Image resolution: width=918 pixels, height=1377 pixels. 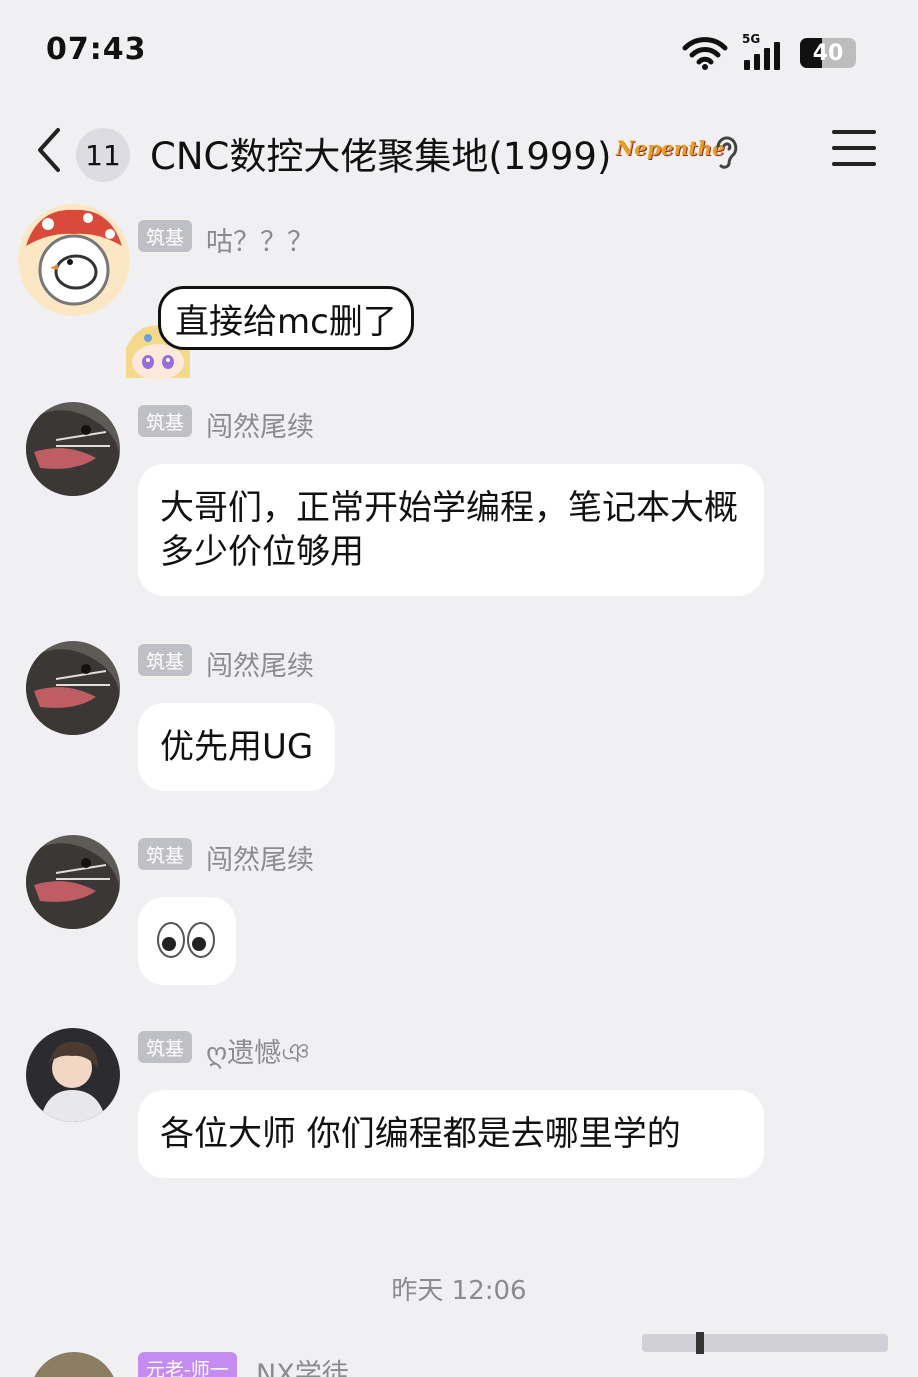 I want to click on rank-tag: 元老-师一, so click(x=187, y=1364).